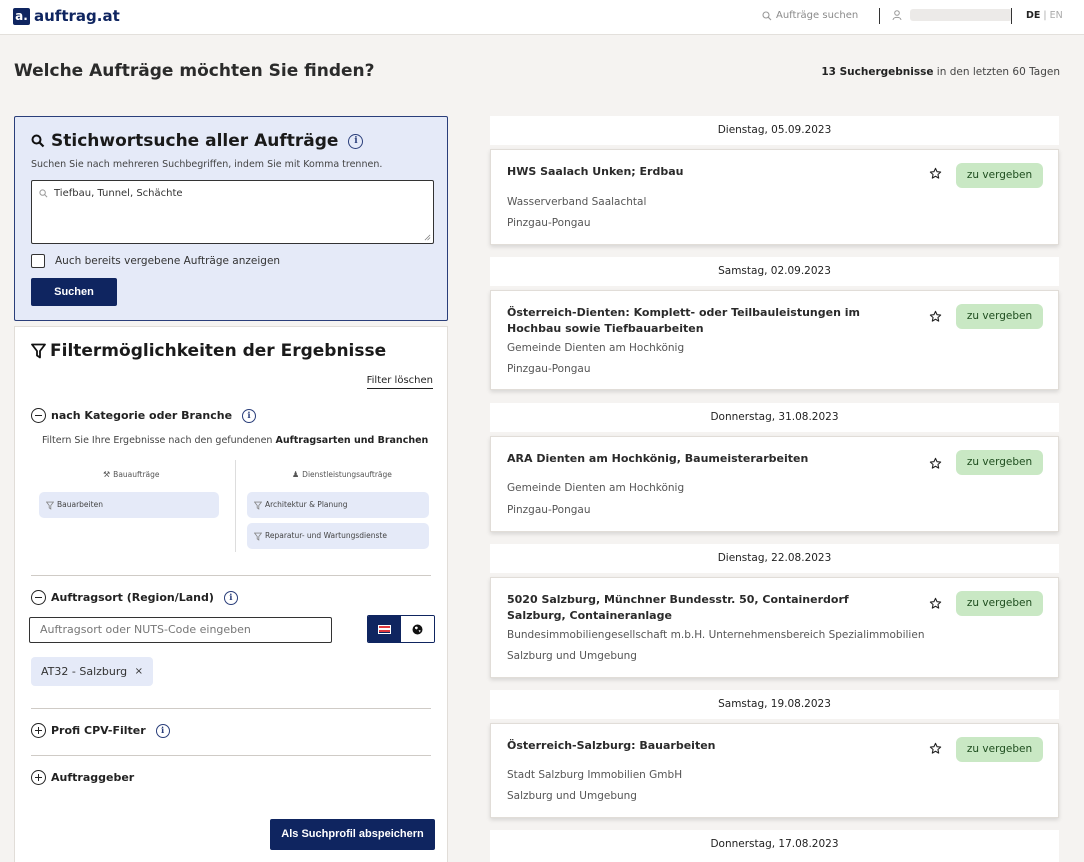 Image resolution: width=1084 pixels, height=862 pixels. What do you see at coordinates (417, 629) in the screenshot?
I see `world-mode-button` at bounding box center [417, 629].